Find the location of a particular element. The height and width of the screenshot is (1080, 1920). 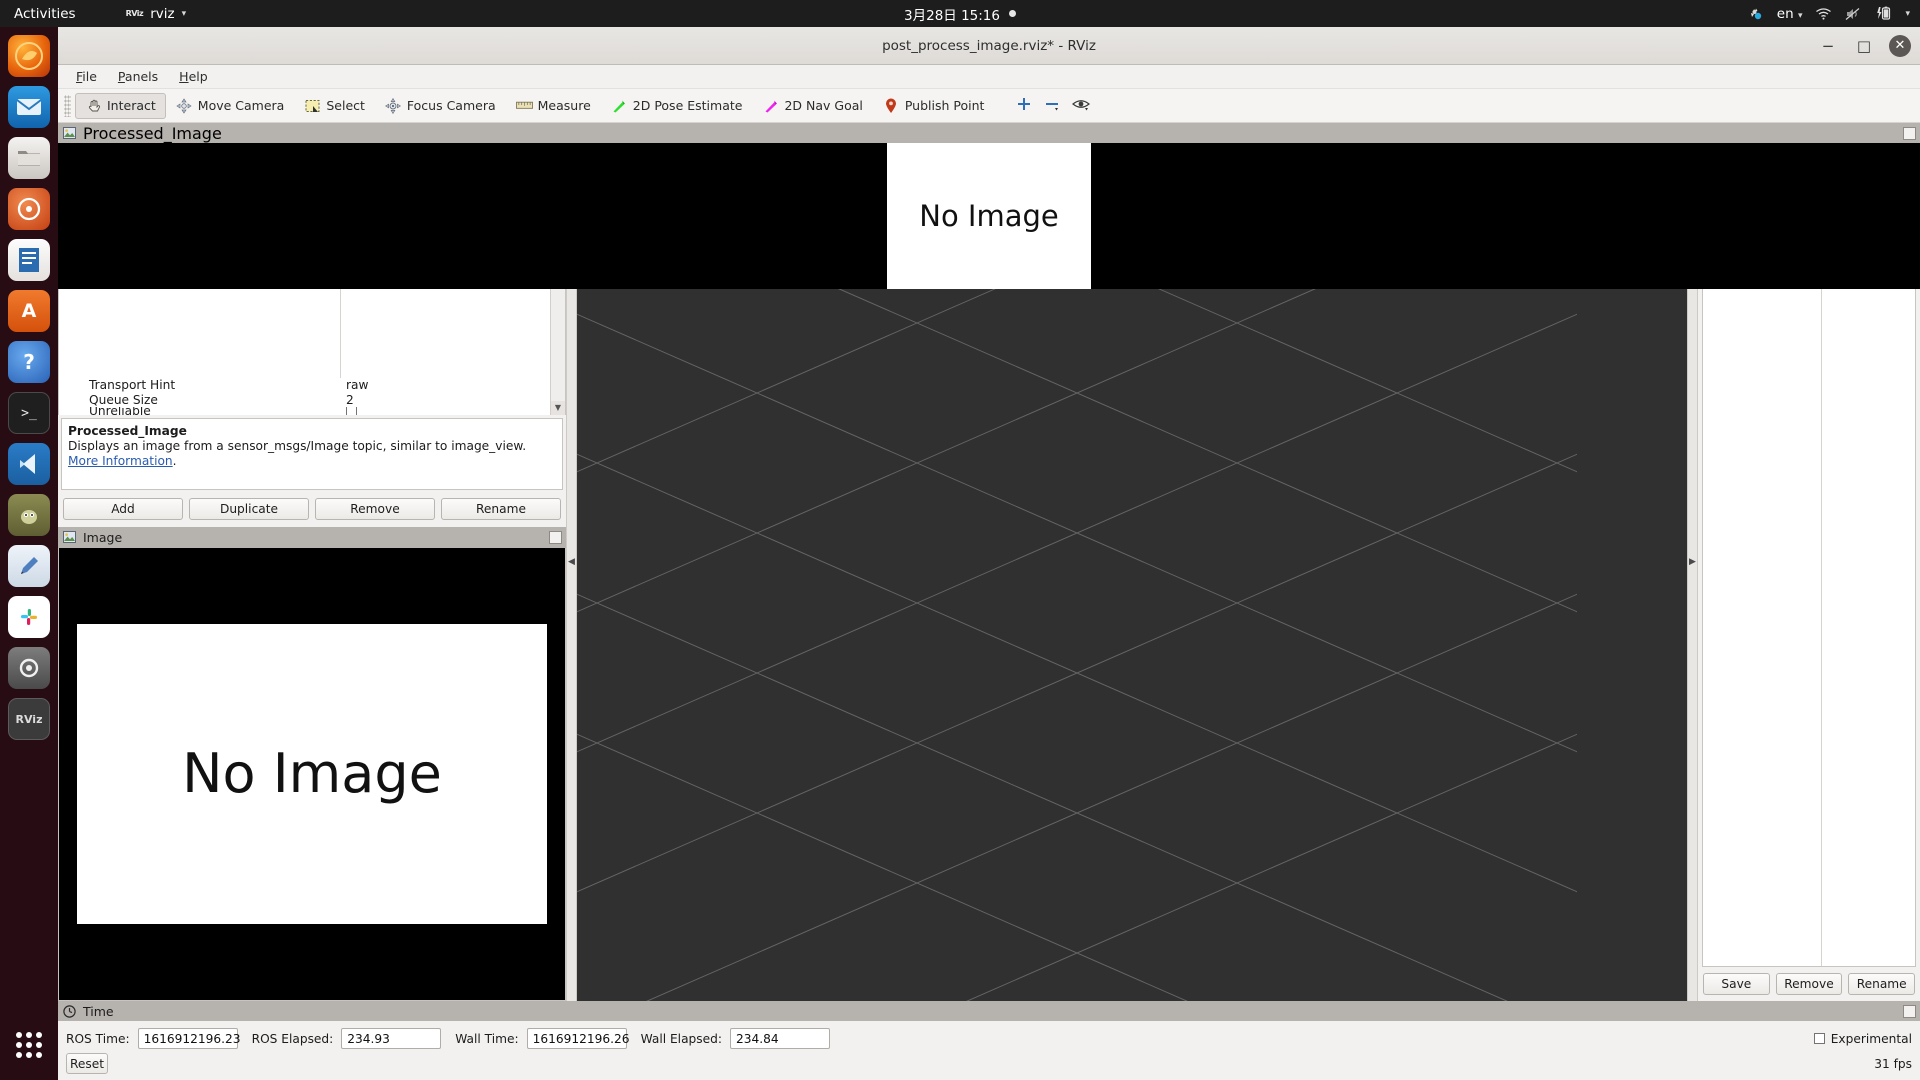

toolbar-extra-icons is located at coordinates (1053, 106).